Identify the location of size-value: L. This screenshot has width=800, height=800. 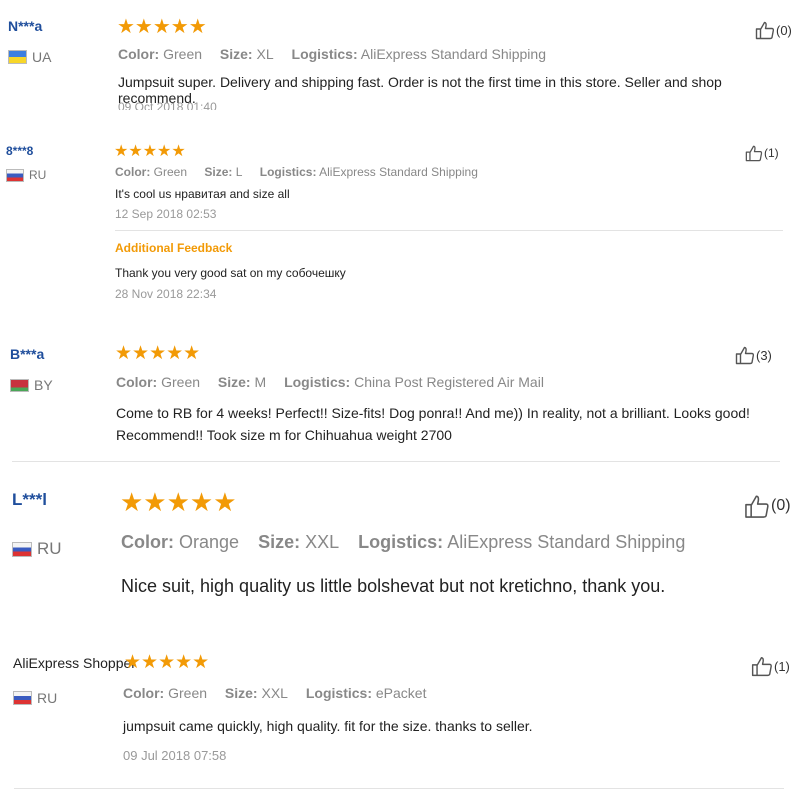
(239, 172).